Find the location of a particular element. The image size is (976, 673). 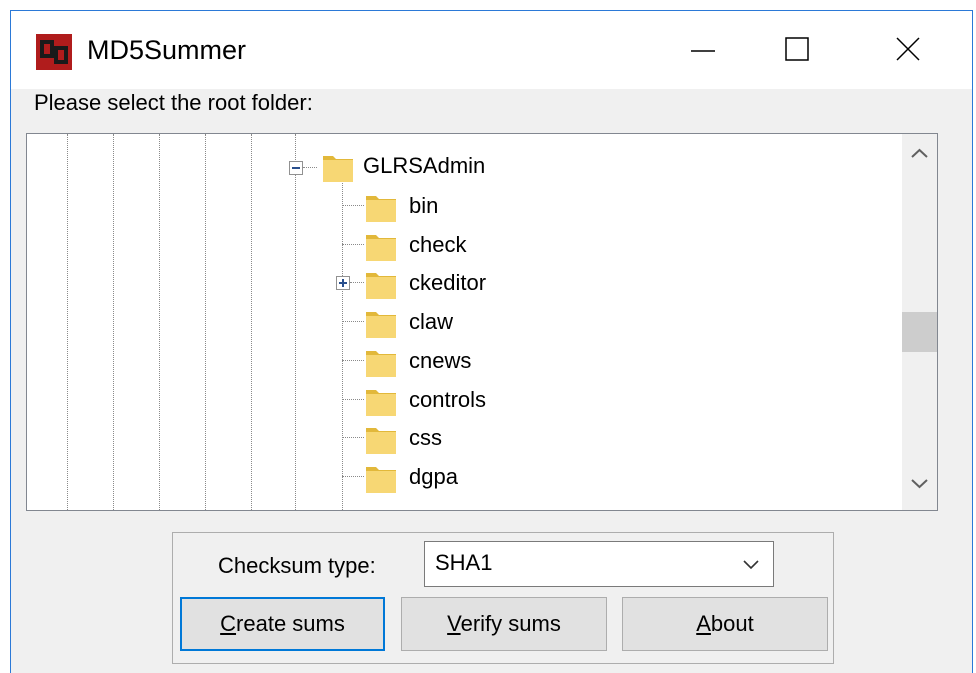

tree-node-dgpa: dgpa is located at coordinates (472, 478).